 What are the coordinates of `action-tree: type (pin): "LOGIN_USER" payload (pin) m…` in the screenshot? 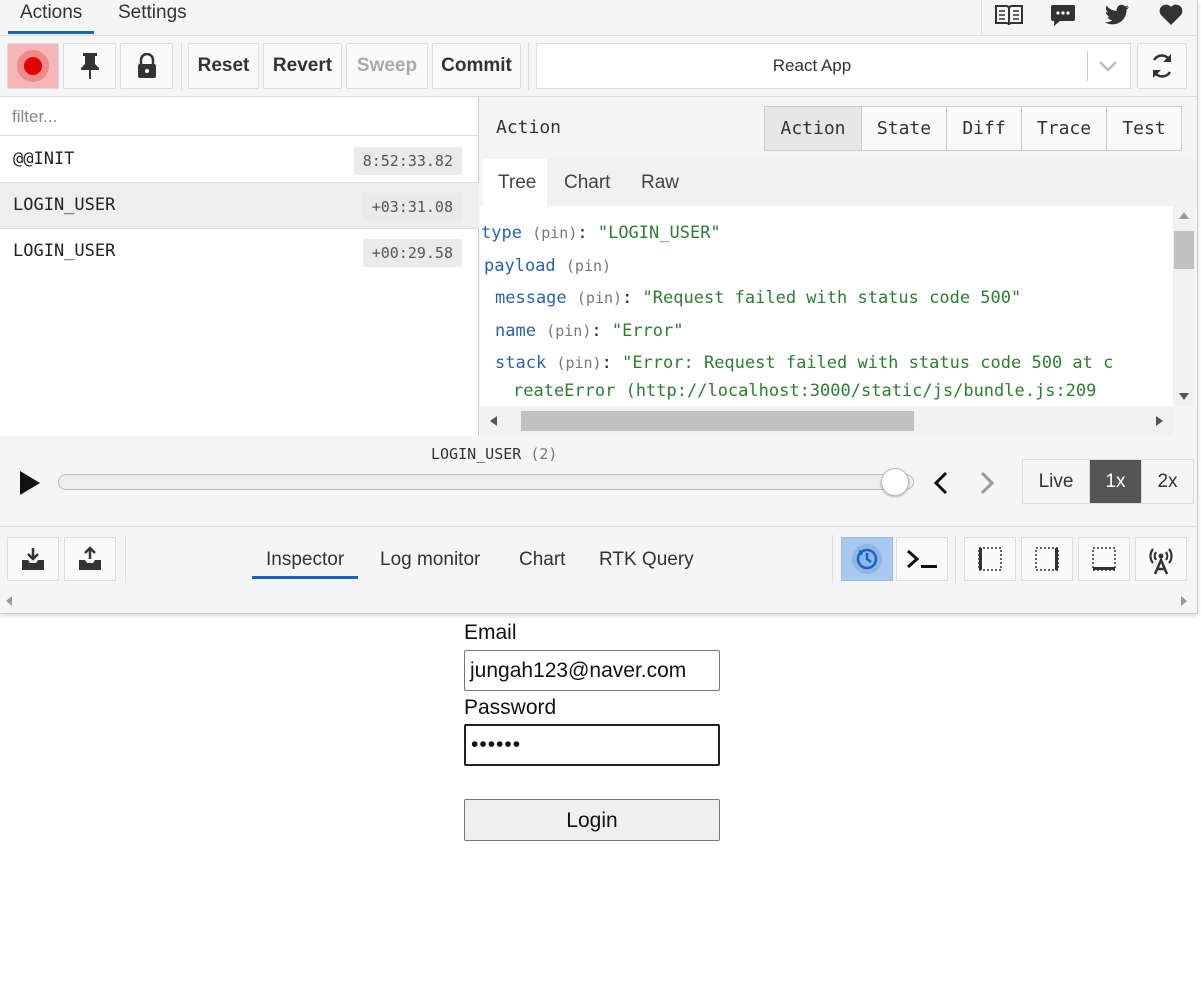 It's located at (826, 306).